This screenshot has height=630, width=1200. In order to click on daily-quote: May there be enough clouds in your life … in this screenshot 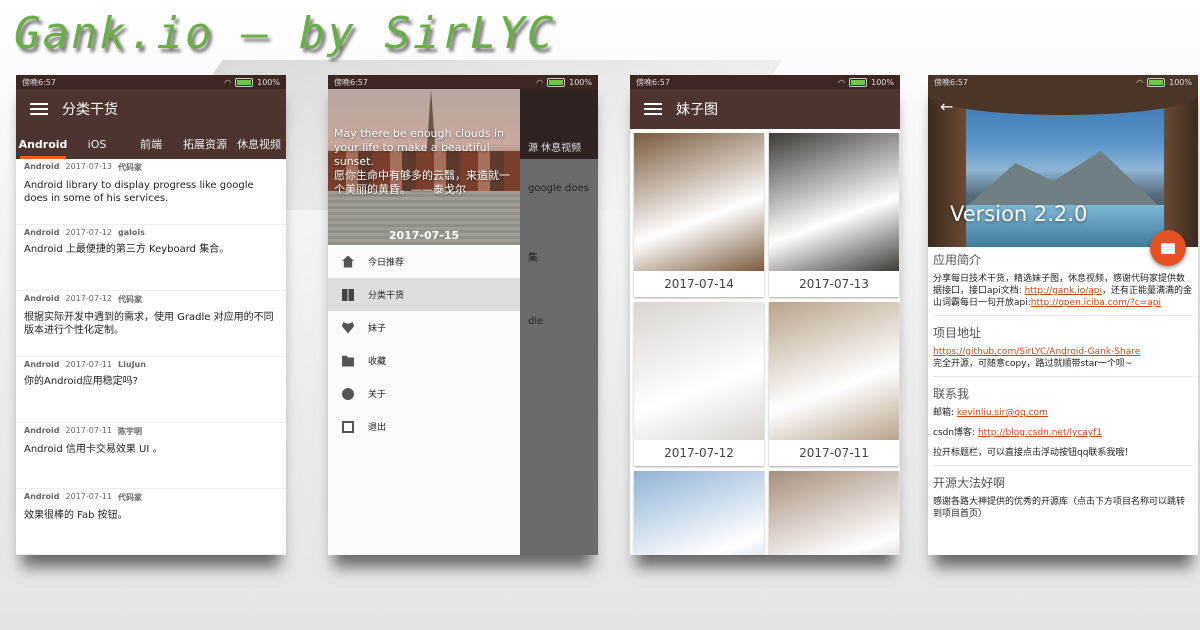, I will do `click(424, 162)`.